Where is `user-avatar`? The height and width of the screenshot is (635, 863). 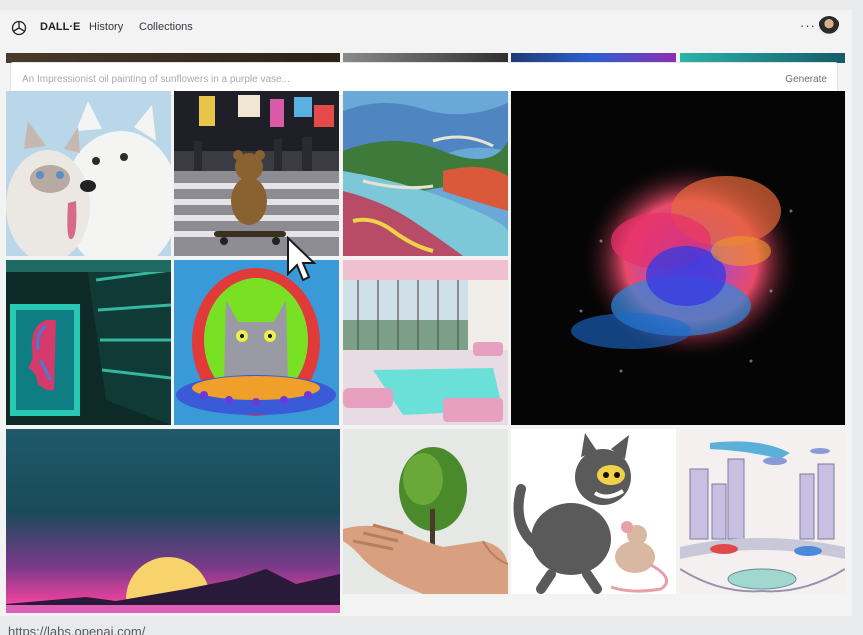
user-avatar is located at coordinates (829, 27).